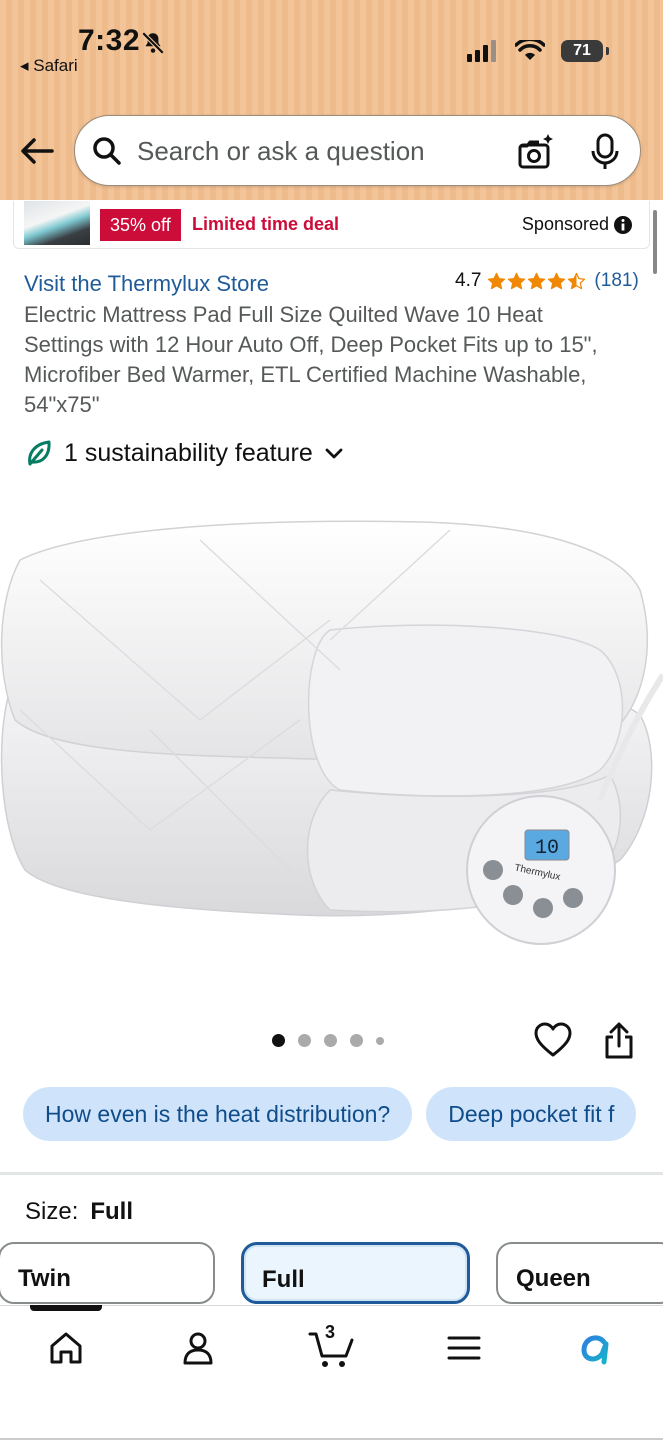  I want to click on nav-rufus, so click(596, 1348).